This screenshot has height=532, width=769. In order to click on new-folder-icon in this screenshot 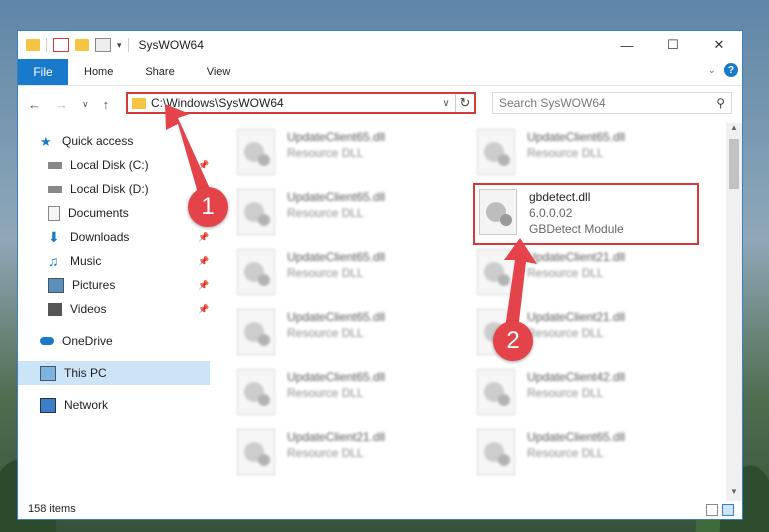, I will do `click(82, 45)`.